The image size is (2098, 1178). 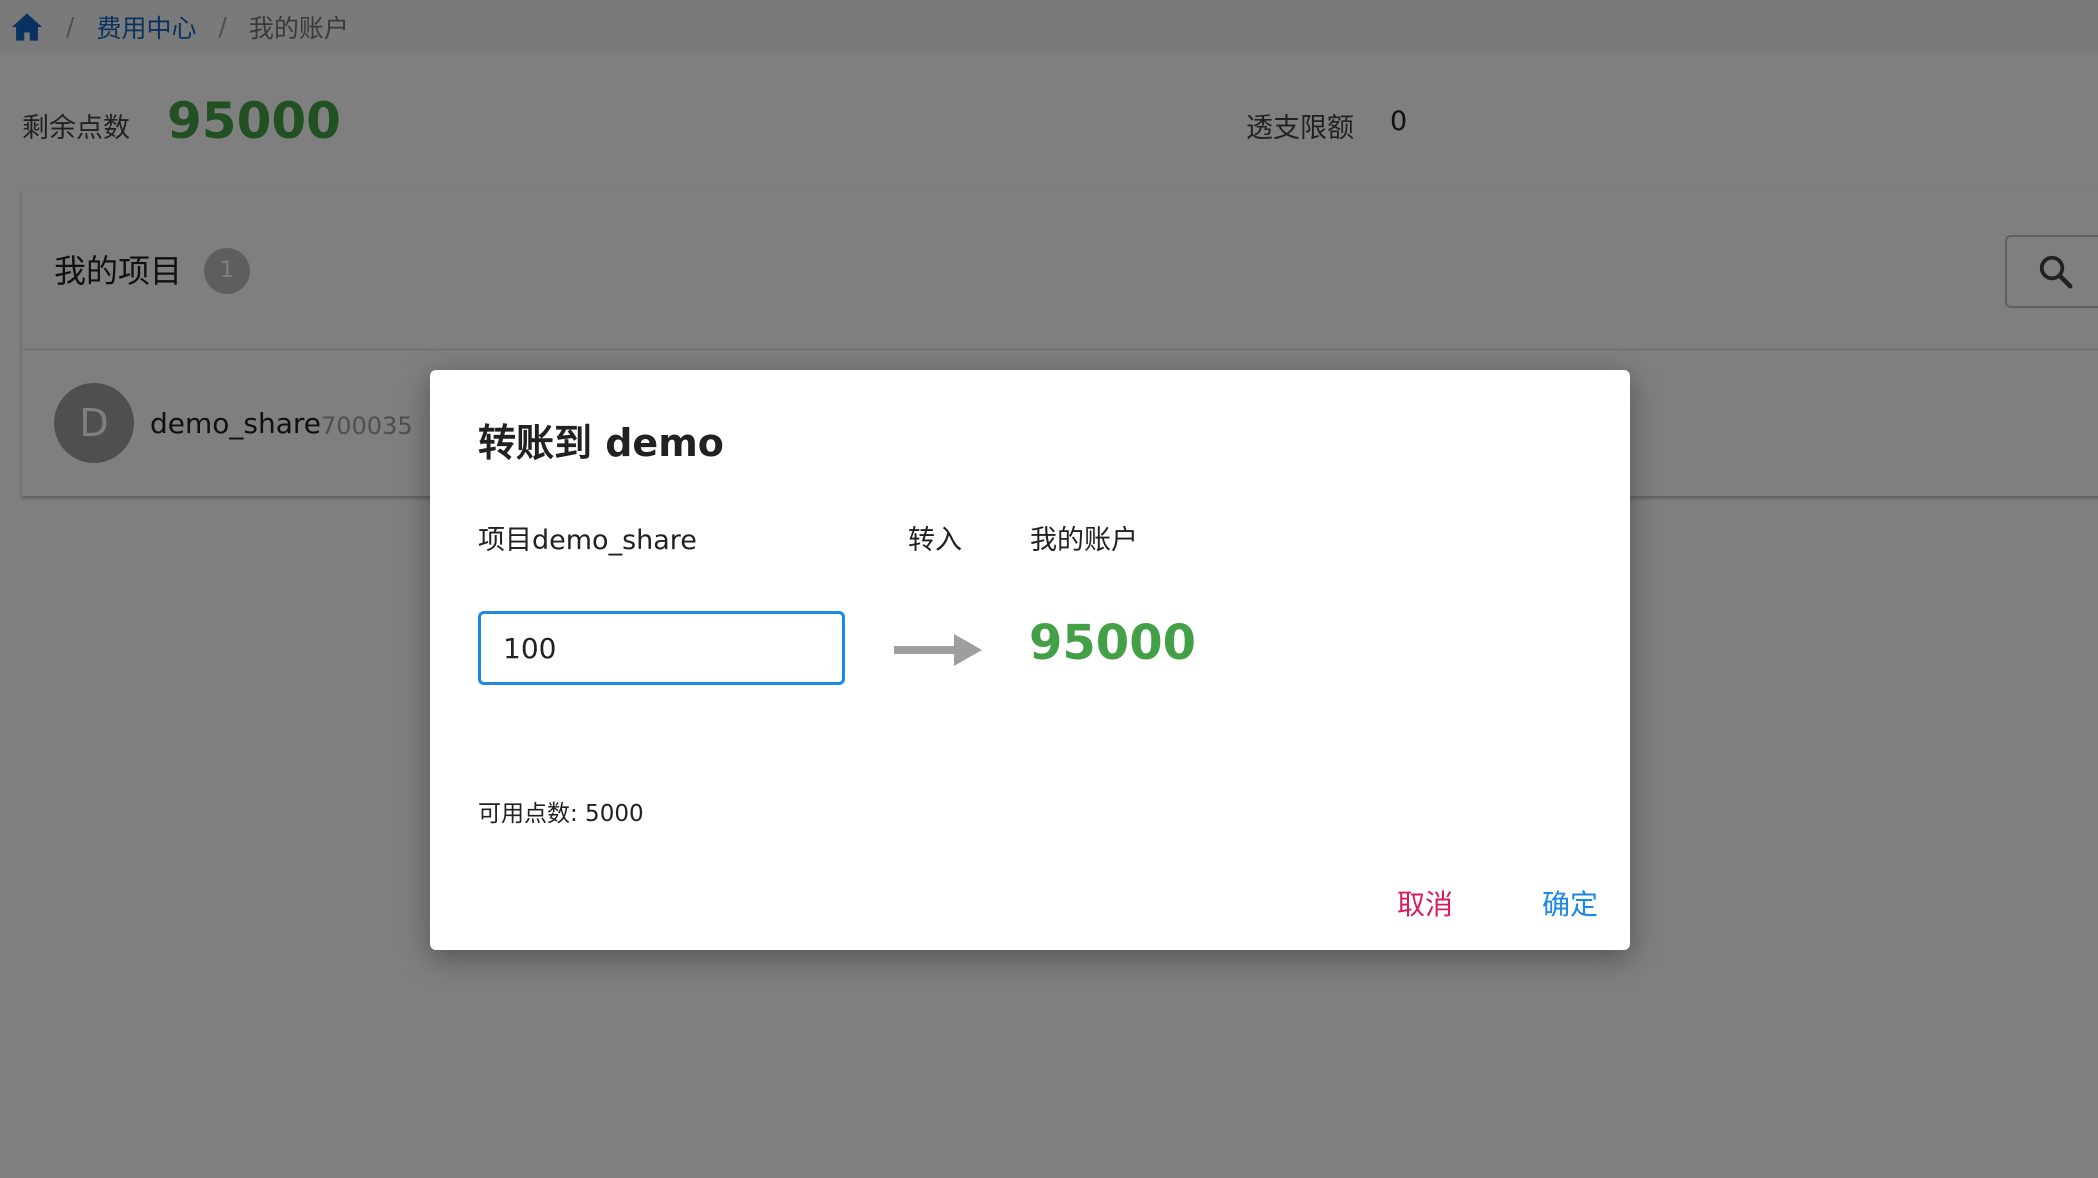 What do you see at coordinates (1425, 903) in the screenshot?
I see `cancel-button: 取消` at bounding box center [1425, 903].